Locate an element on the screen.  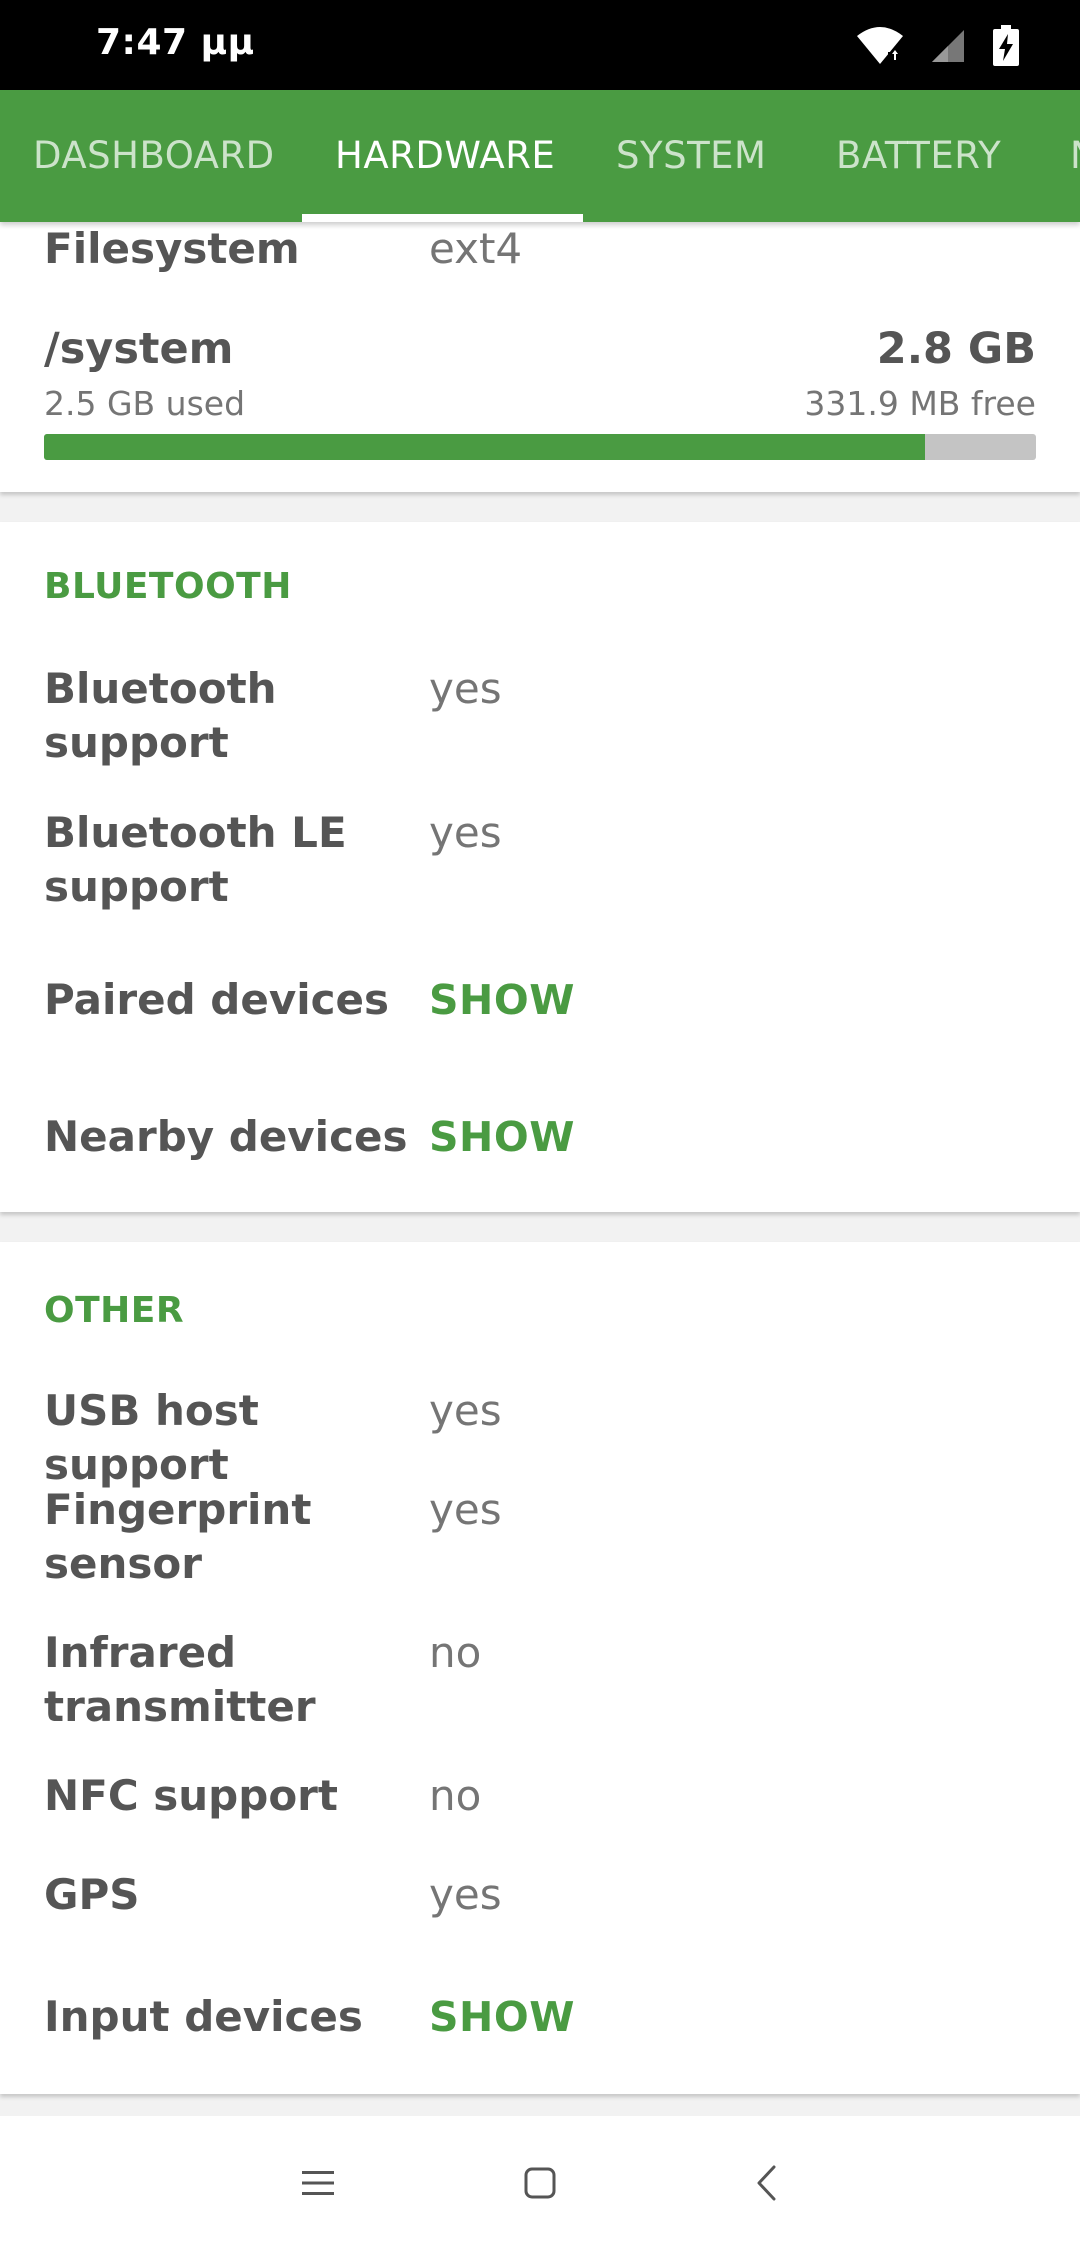
section-header-other: OTHER is located at coordinates (114, 1310).